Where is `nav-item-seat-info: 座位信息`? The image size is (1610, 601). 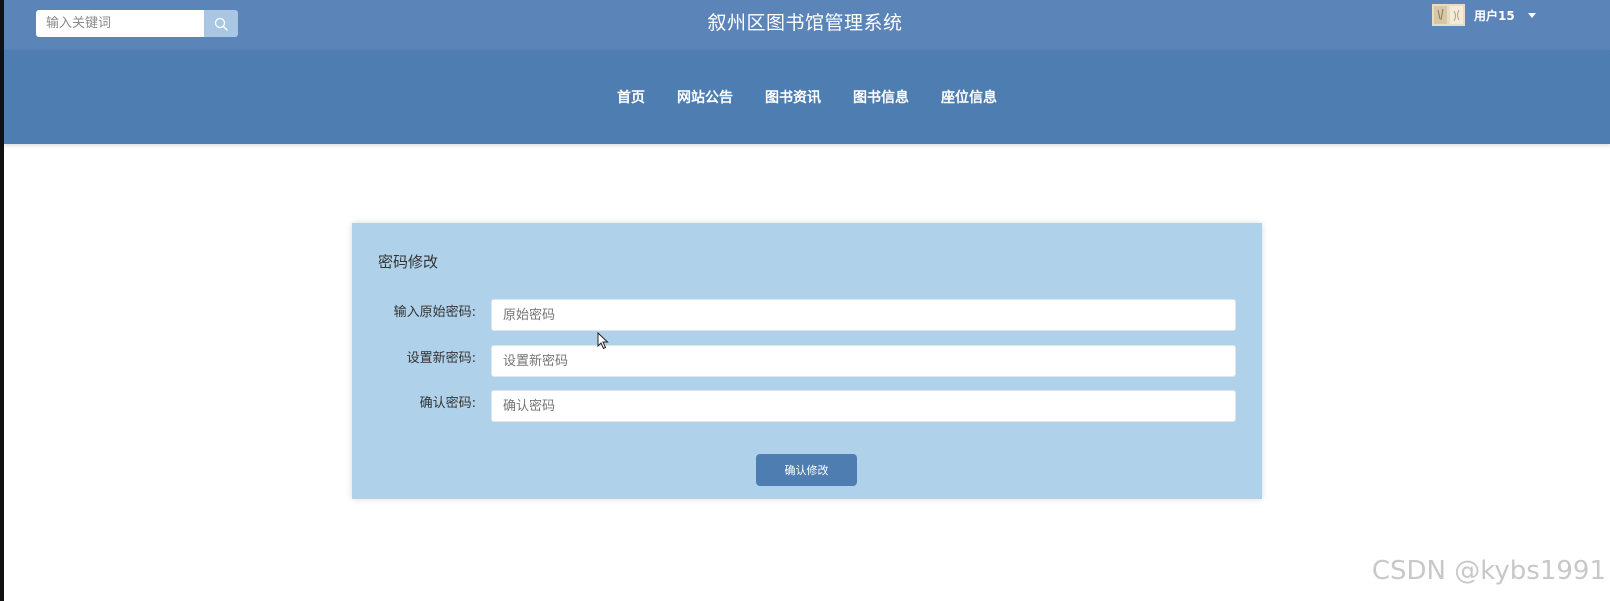
nav-item-seat-info: 座位信息 is located at coordinates (969, 97).